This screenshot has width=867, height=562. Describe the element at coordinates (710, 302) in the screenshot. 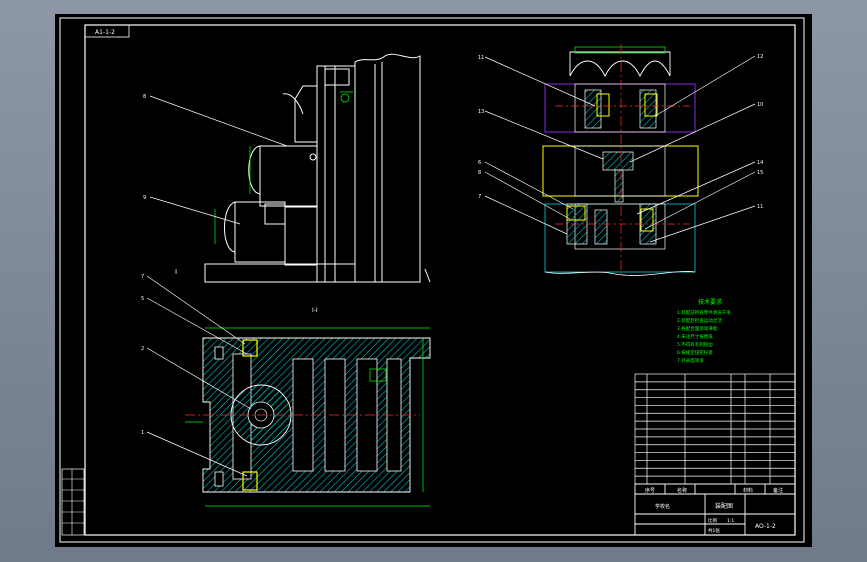

I see `tech-notes-title: 技术要求` at that location.